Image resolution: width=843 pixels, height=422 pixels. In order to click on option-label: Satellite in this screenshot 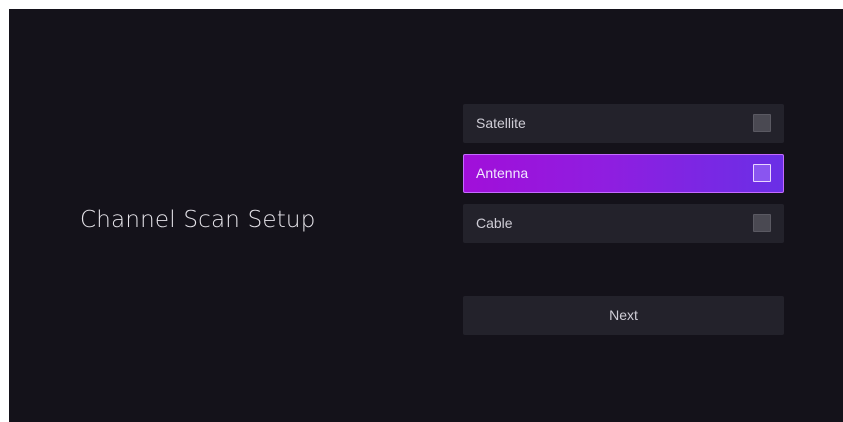, I will do `click(501, 123)`.